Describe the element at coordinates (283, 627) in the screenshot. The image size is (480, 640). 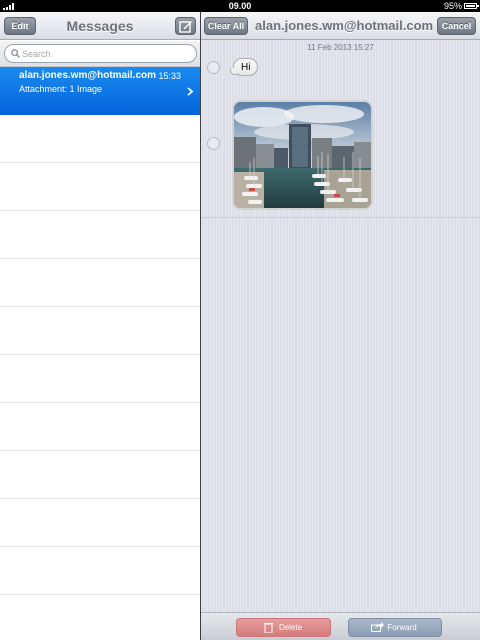
I see `delete-button: Delete` at that location.